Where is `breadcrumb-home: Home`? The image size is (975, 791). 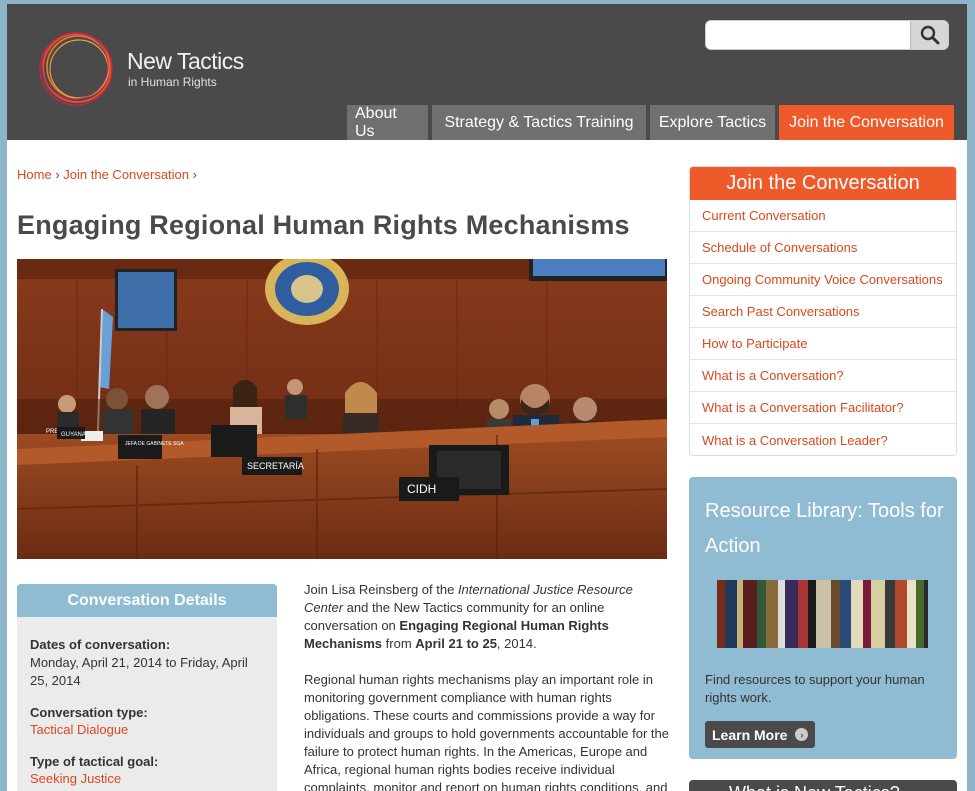
breadcrumb-home: Home is located at coordinates (34, 174).